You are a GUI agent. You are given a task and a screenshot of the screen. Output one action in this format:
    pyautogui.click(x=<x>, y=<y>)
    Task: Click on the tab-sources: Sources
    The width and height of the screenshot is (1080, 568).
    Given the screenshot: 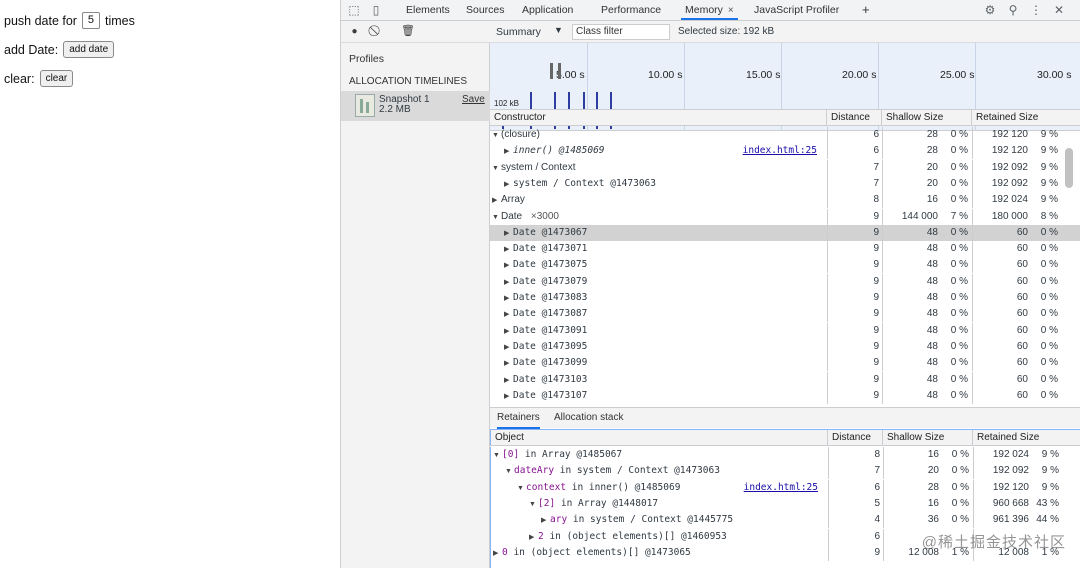 What is the action you would take?
    pyautogui.click(x=485, y=10)
    